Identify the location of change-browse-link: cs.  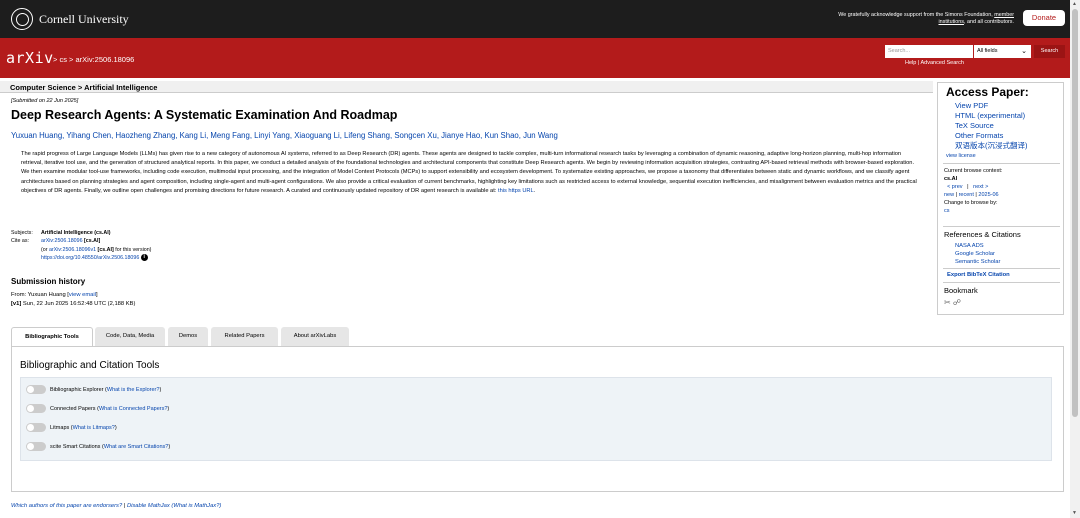
(947, 211).